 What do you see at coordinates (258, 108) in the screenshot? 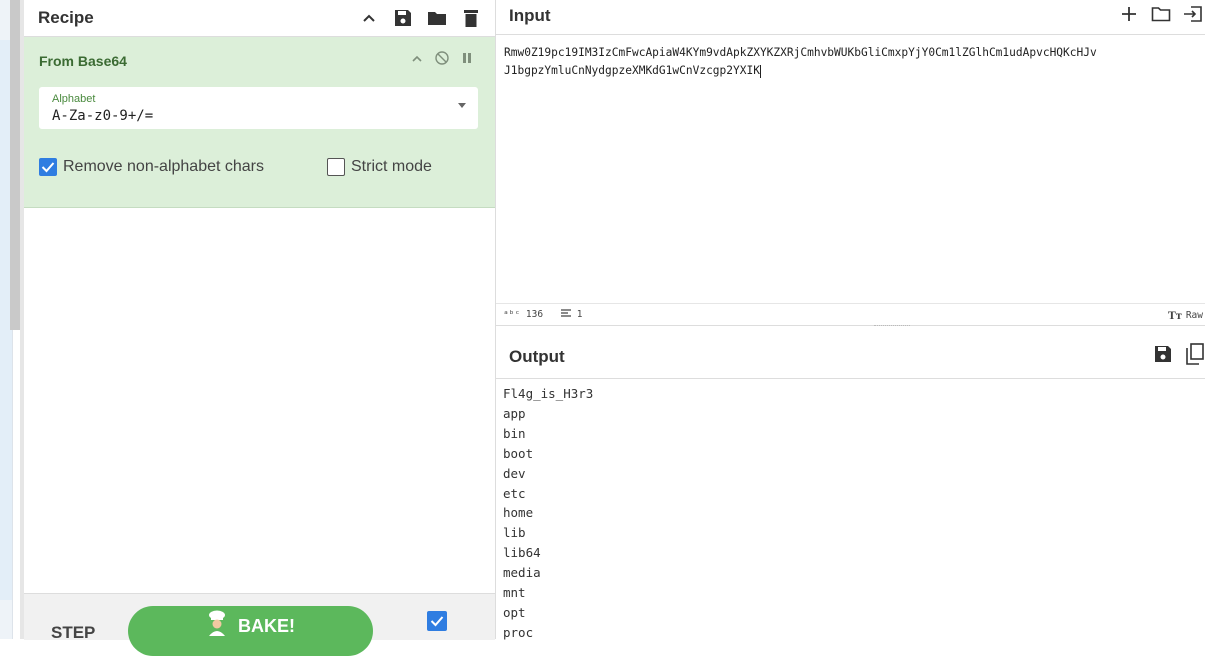
I see `alphabet-select: Alphabet A-Za-z0-9+/=` at bounding box center [258, 108].